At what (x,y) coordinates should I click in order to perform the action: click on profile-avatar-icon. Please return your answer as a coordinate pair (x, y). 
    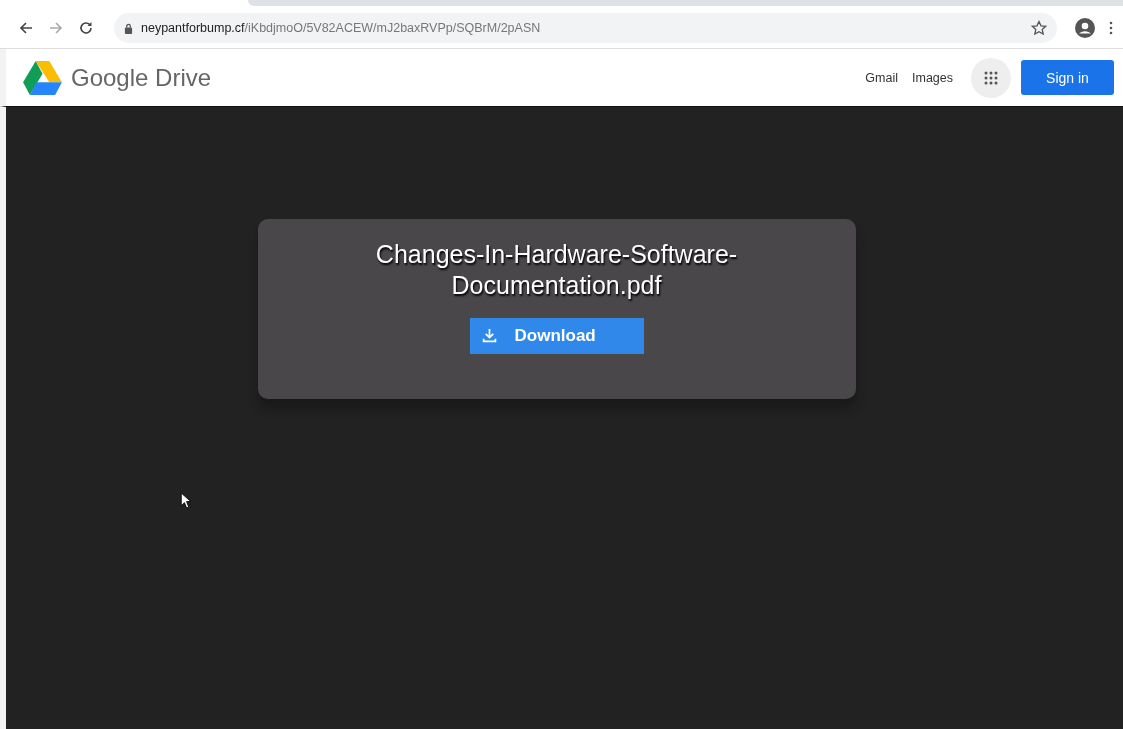
    Looking at the image, I should click on (1085, 28).